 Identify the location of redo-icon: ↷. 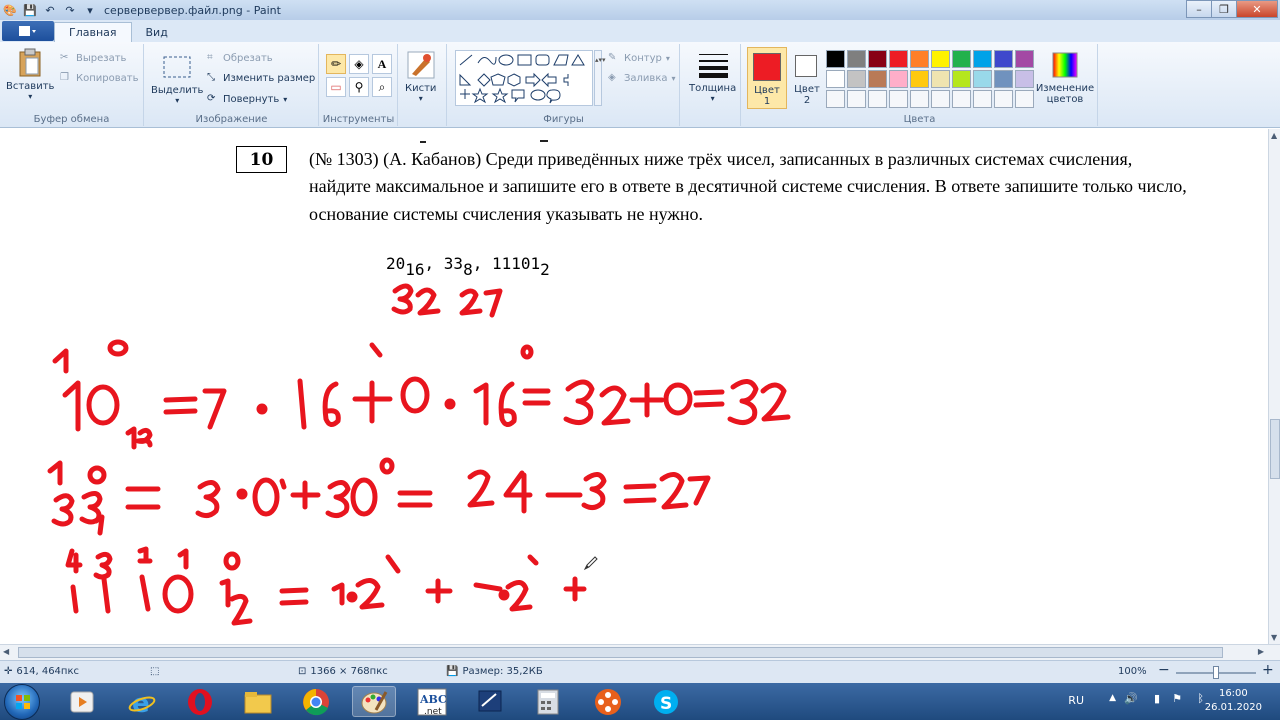
(70, 10).